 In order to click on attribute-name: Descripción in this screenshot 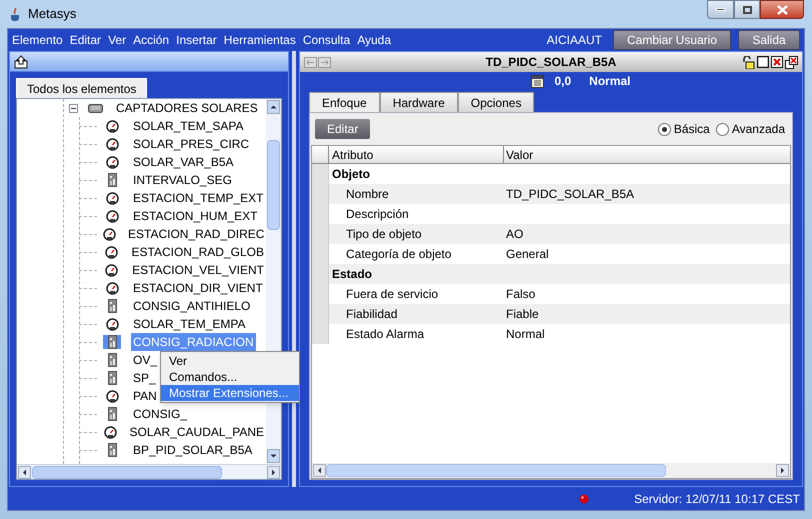, I will do `click(377, 214)`.